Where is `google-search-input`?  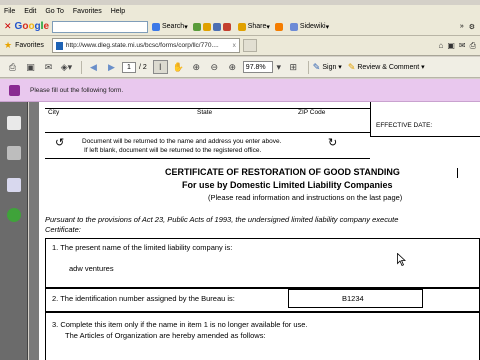
google-search-input is located at coordinates (100, 26).